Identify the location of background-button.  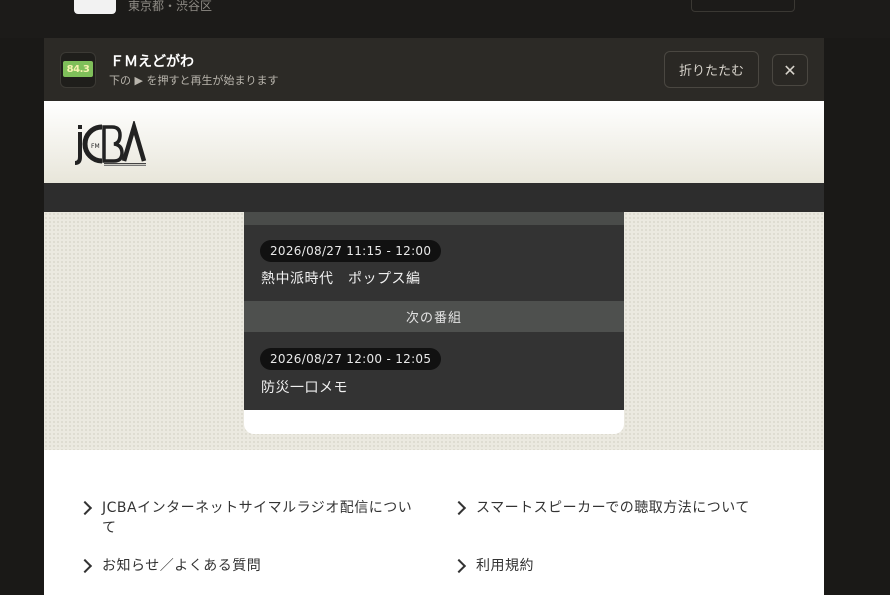
(743, 6).